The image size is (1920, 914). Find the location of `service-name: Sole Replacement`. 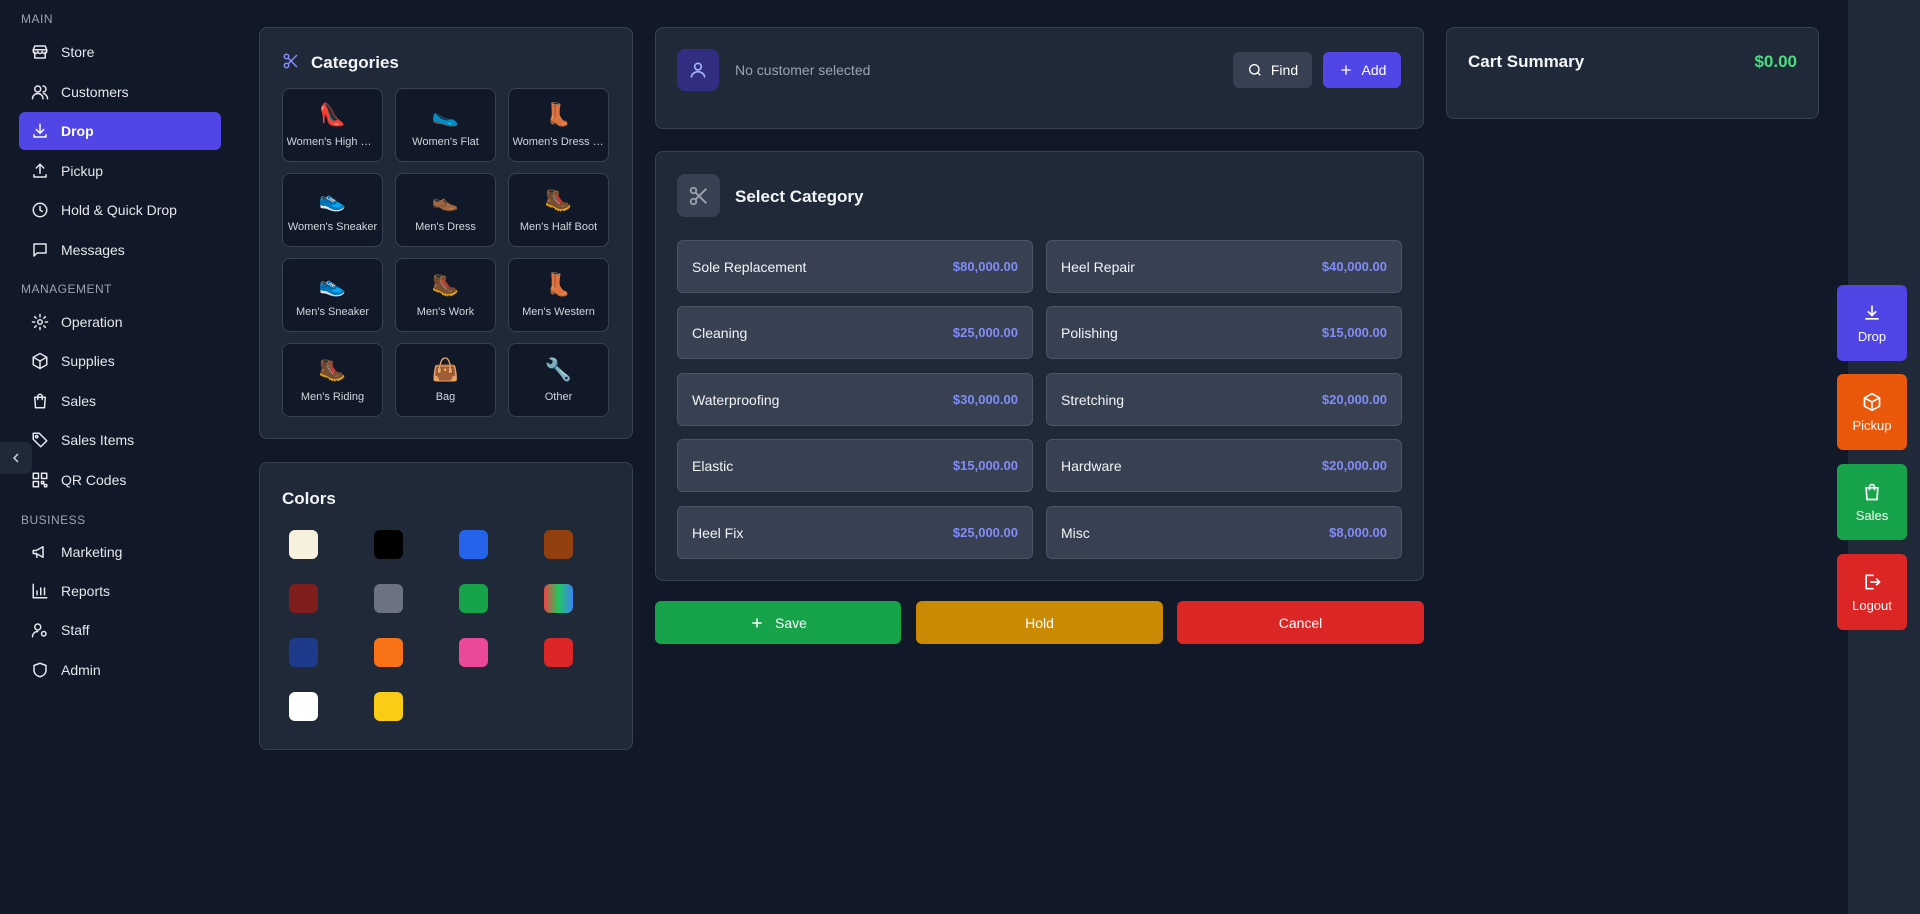

service-name: Sole Replacement is located at coordinates (749, 266).